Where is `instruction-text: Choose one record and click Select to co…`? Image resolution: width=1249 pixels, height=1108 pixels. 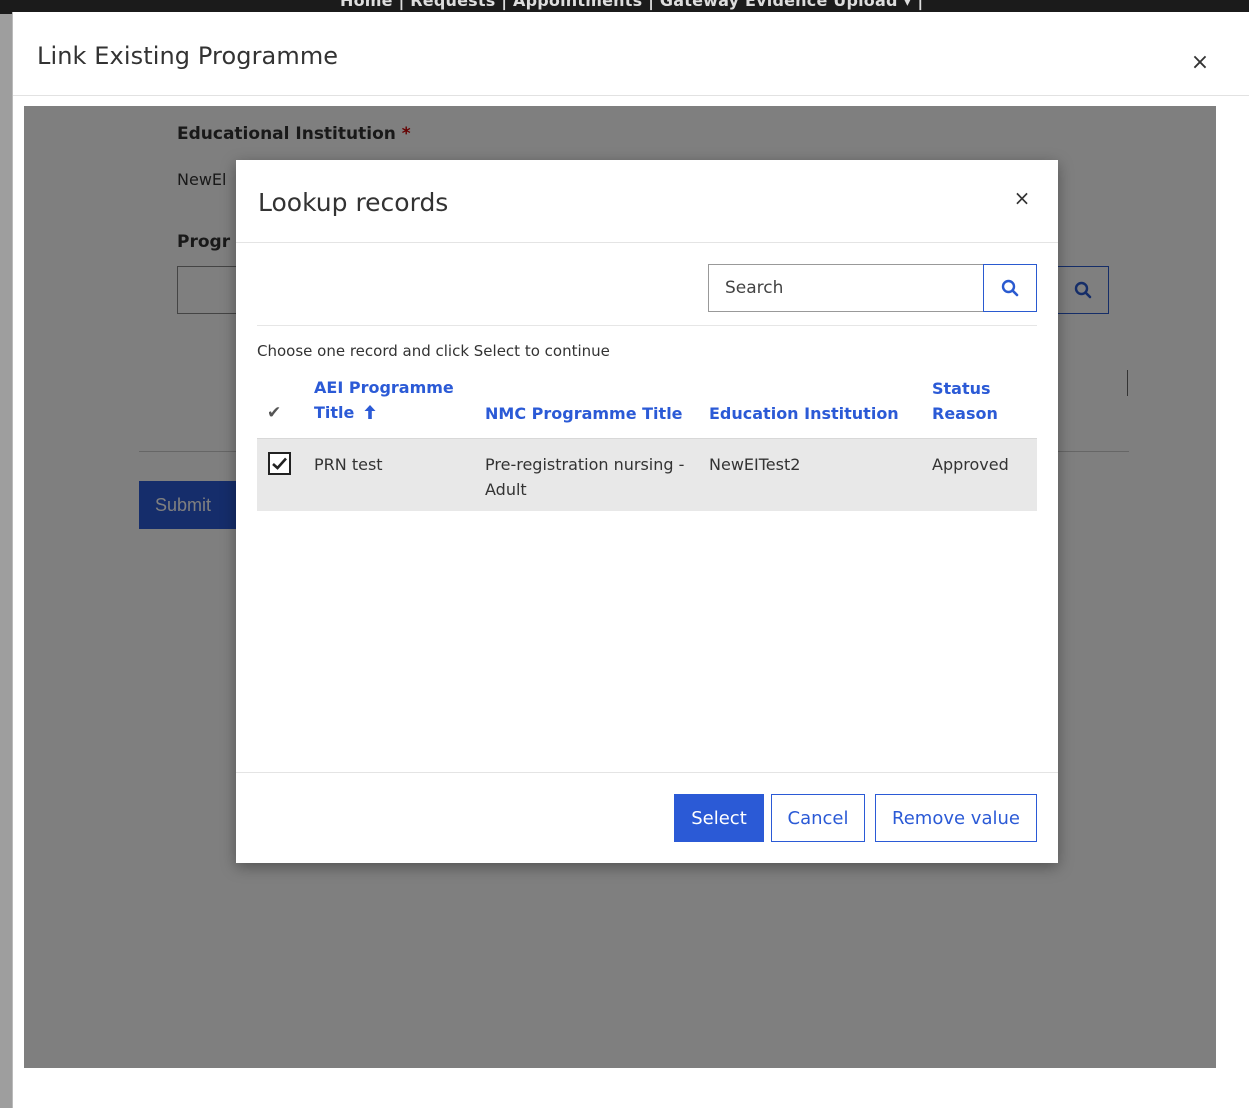 instruction-text: Choose one record and click Select to co… is located at coordinates (433, 351).